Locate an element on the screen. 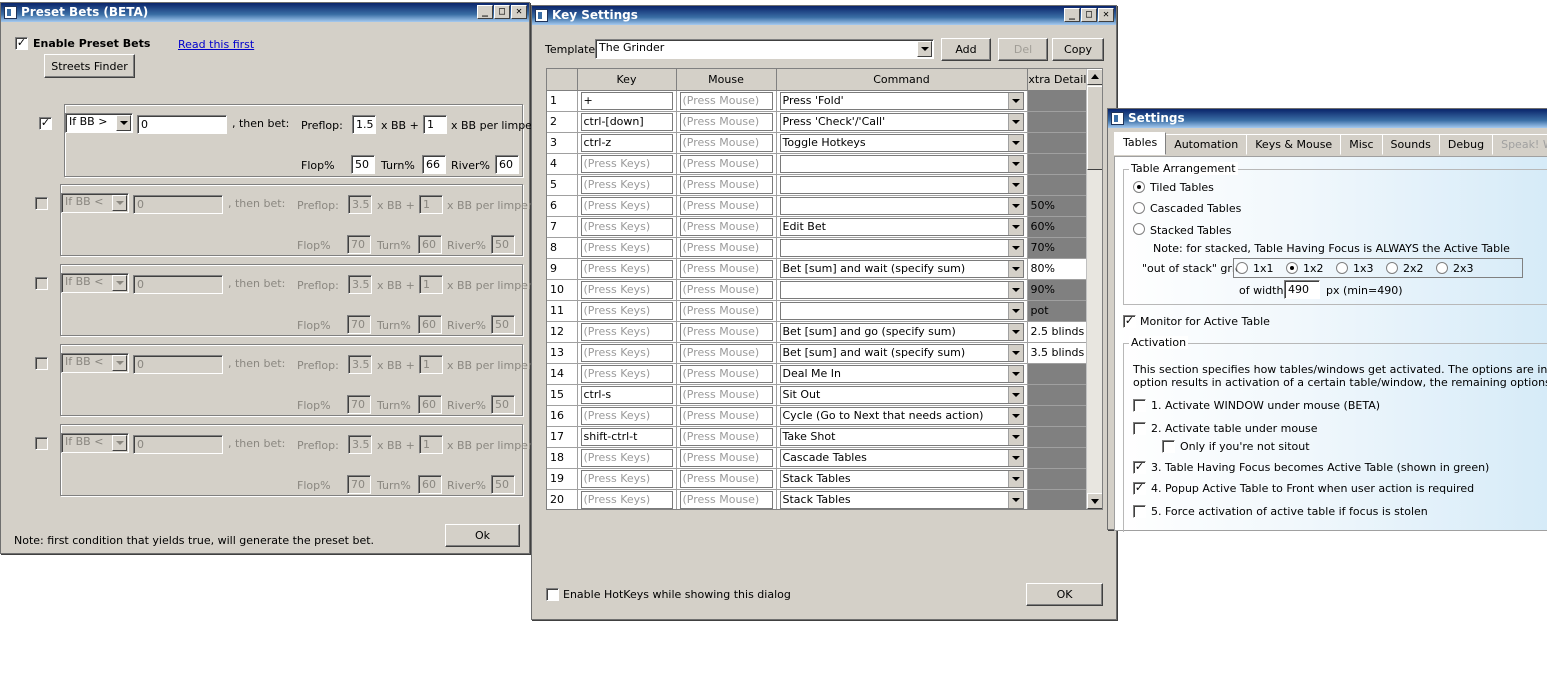 This screenshot has height=685, width=1547. xtra-detail-cell: 80% is located at coordinates (1058, 269).